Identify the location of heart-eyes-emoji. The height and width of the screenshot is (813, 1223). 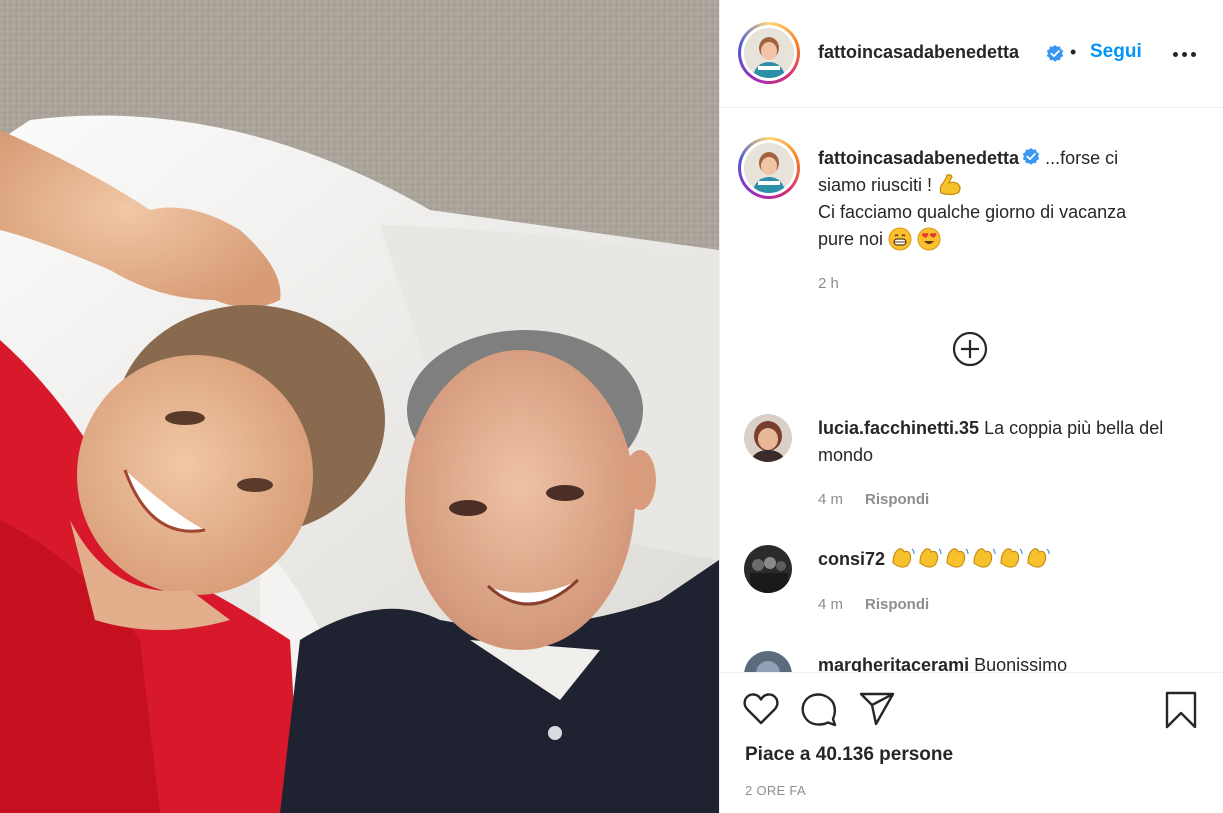
(929, 239).